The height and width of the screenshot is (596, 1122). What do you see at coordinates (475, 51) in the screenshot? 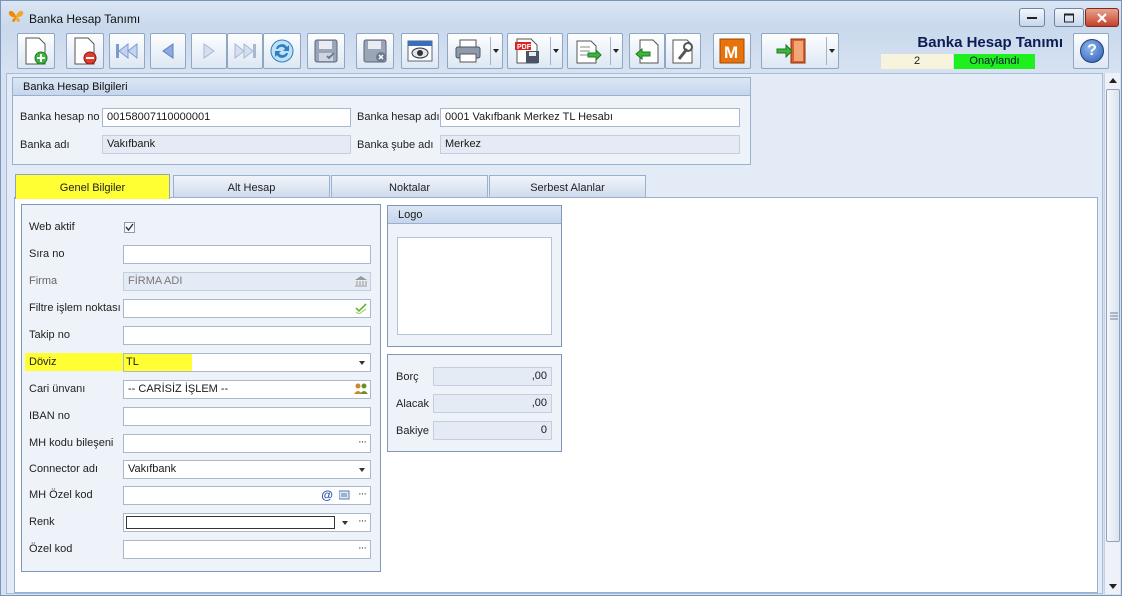
I see `print-button` at bounding box center [475, 51].